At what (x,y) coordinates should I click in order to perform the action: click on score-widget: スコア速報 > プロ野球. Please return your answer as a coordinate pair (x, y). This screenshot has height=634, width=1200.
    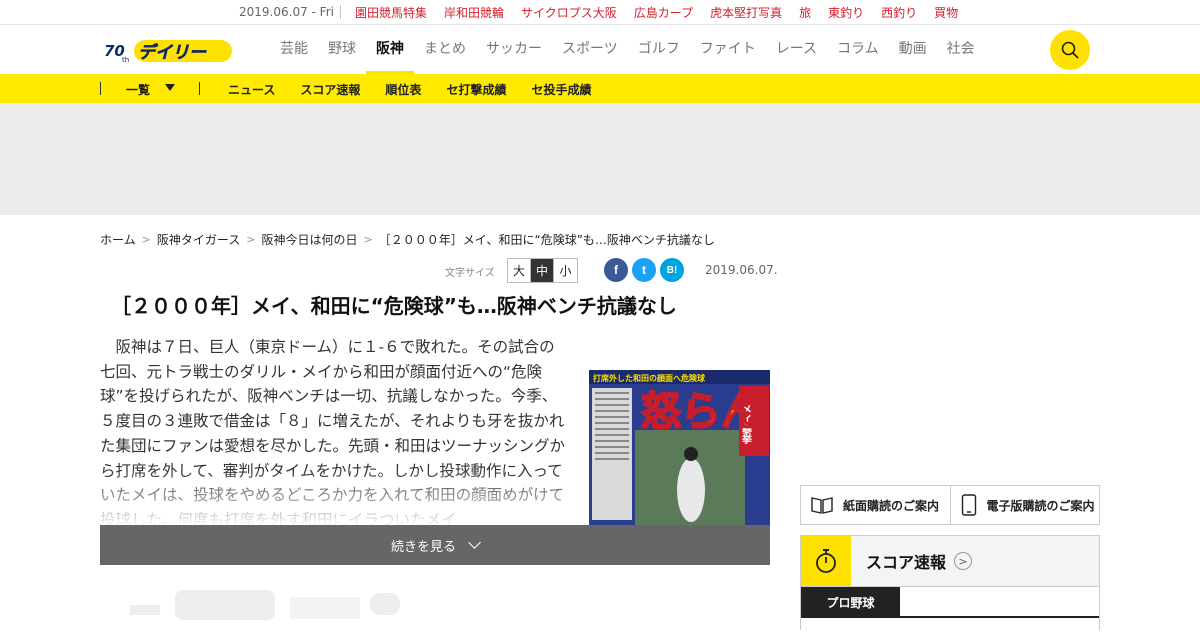
    Looking at the image, I should click on (950, 582).